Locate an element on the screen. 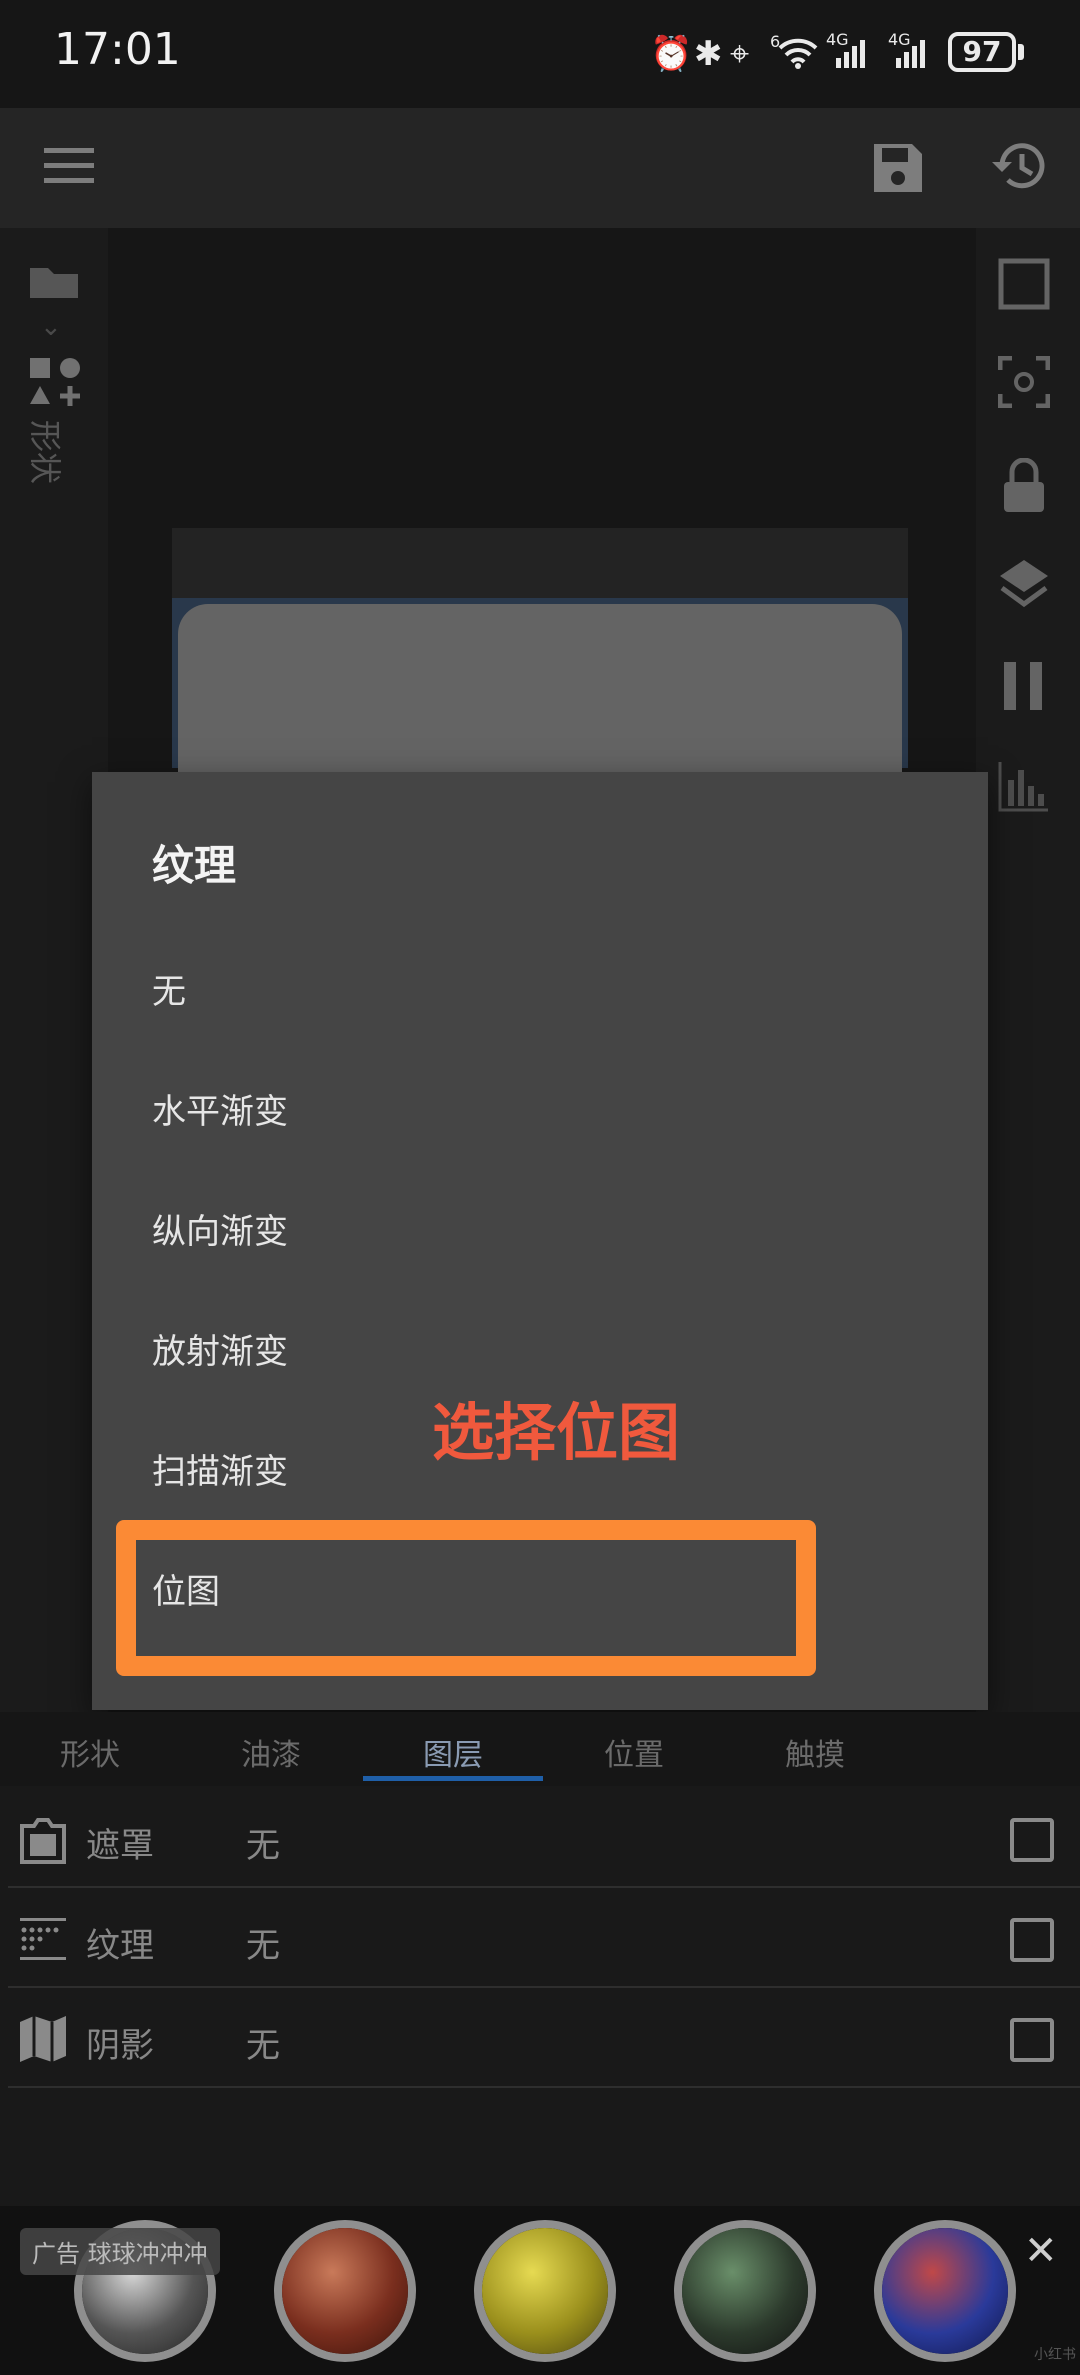 Image resolution: width=1080 pixels, height=2375 pixels. tab-layer: 图层 is located at coordinates (453, 1752).